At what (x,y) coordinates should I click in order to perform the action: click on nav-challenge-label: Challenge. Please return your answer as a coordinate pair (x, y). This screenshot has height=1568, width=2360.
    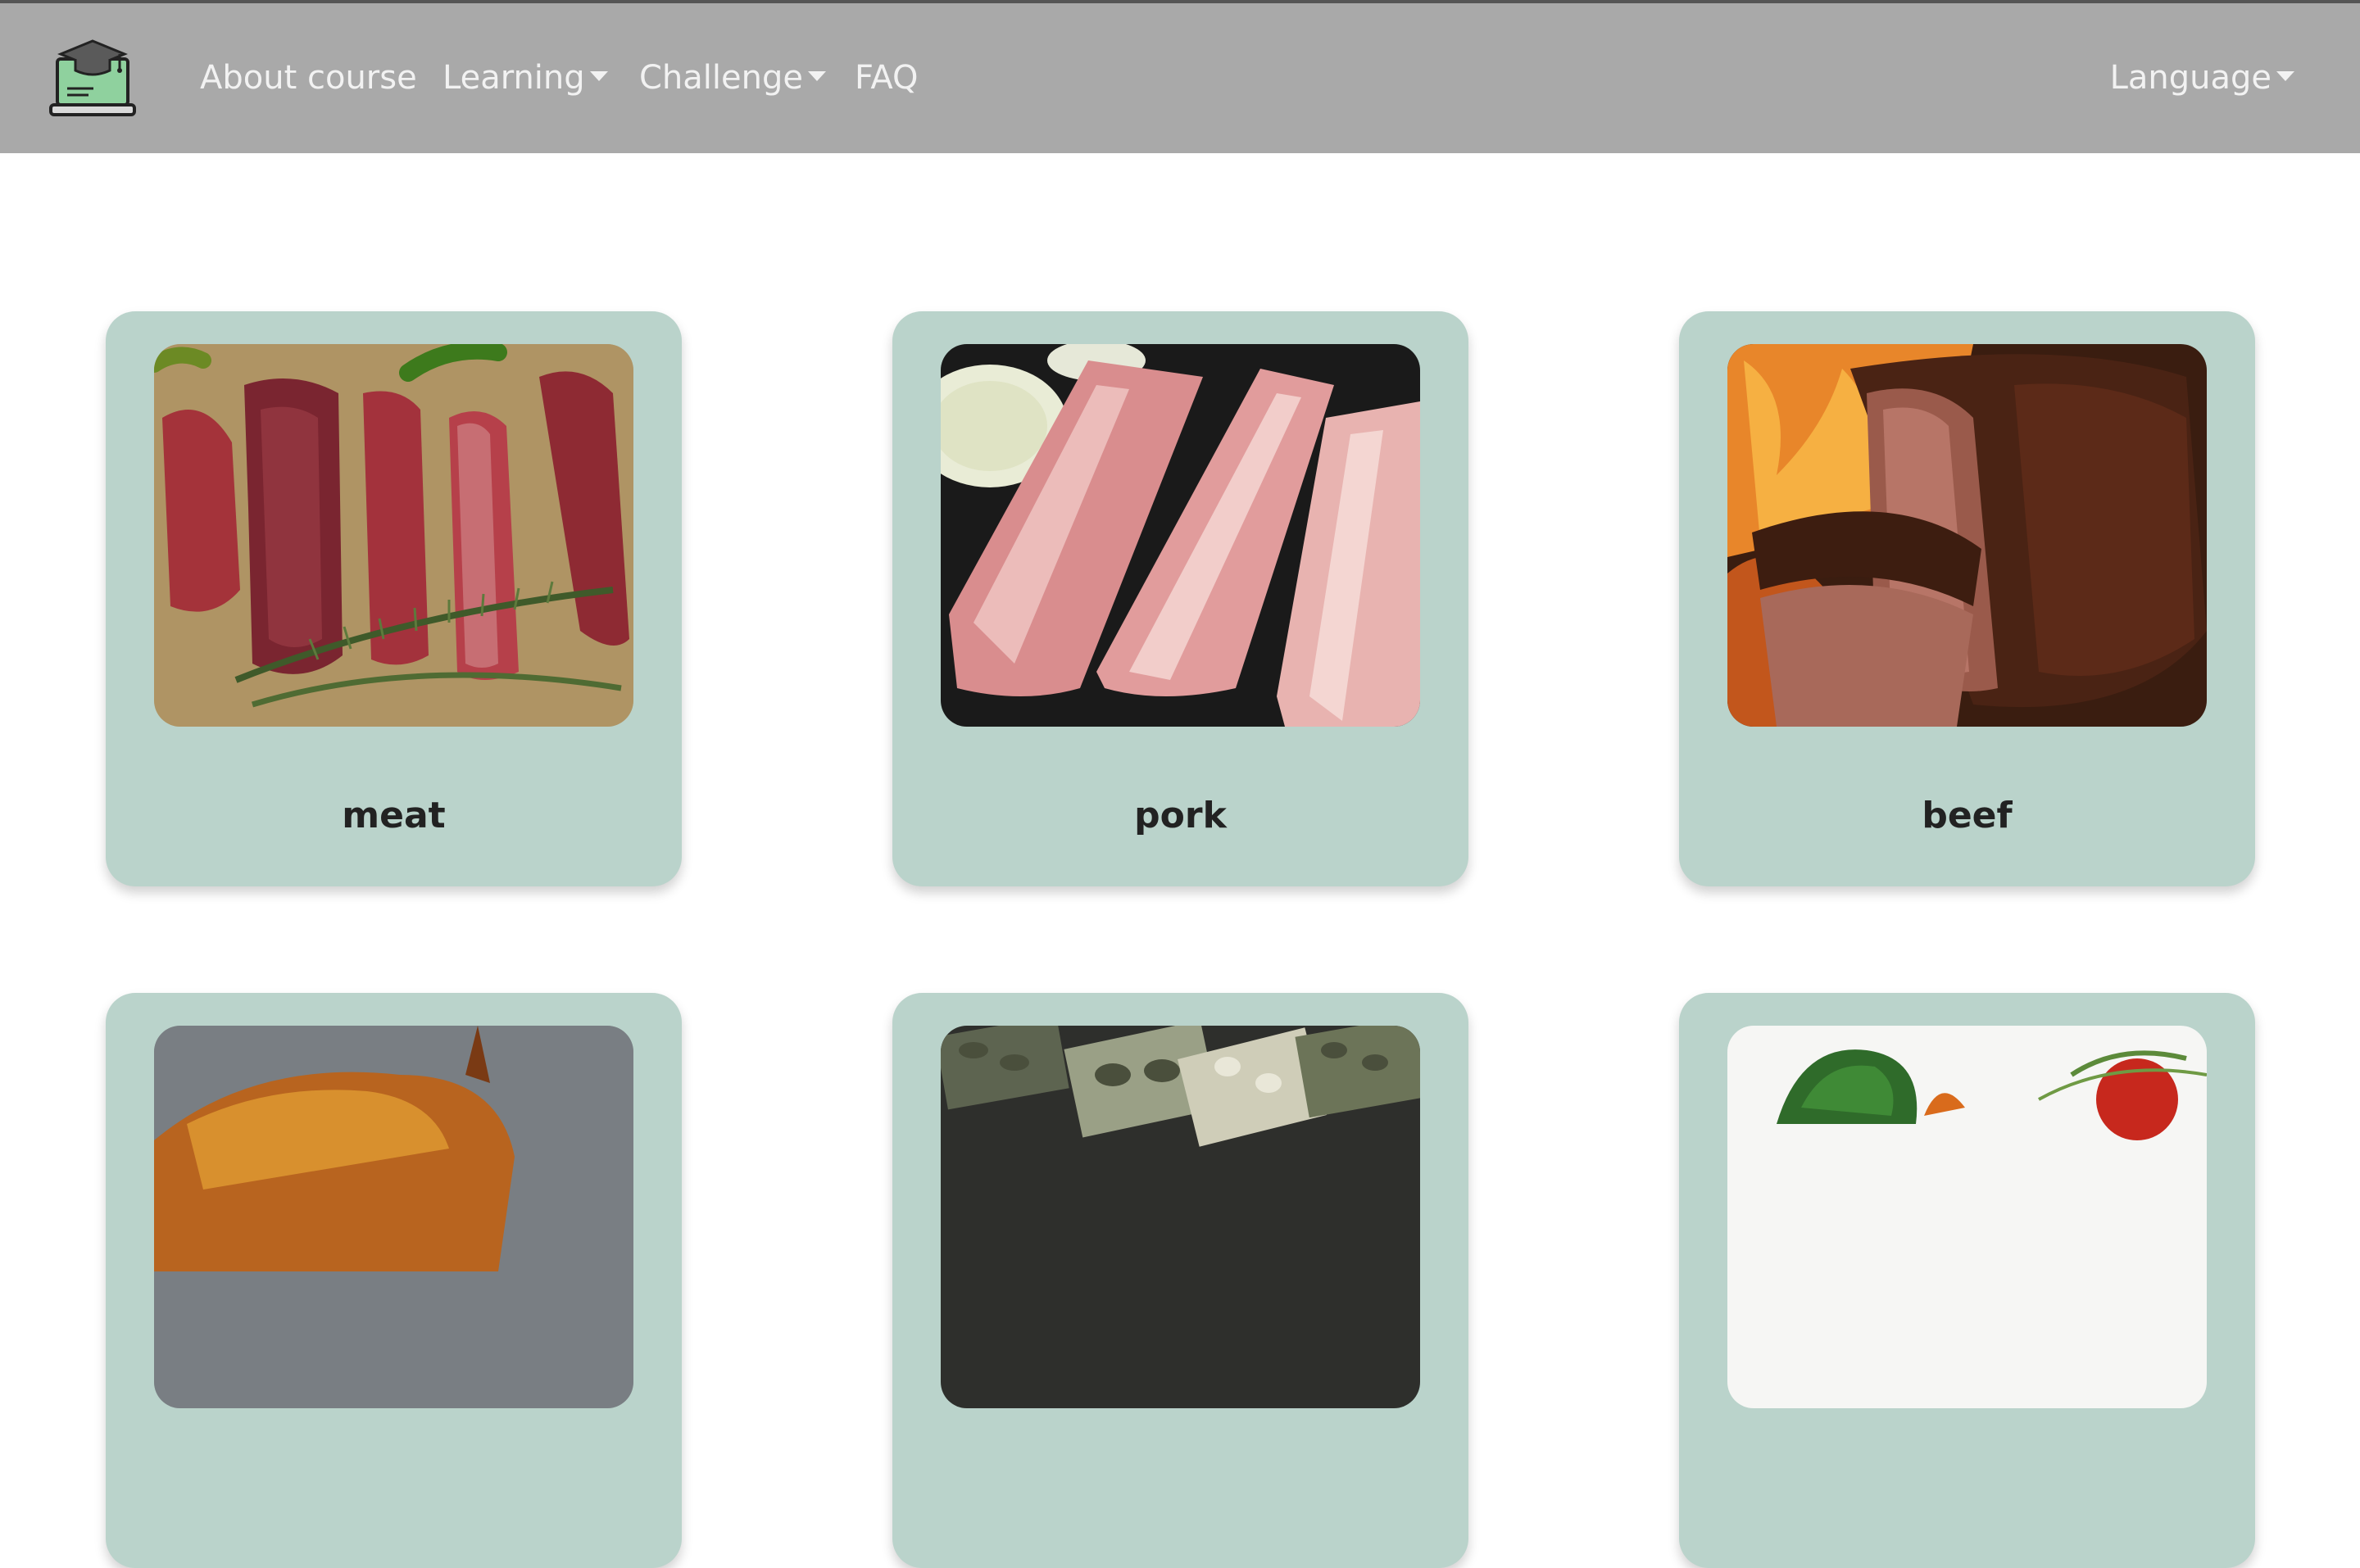
    Looking at the image, I should click on (721, 78).